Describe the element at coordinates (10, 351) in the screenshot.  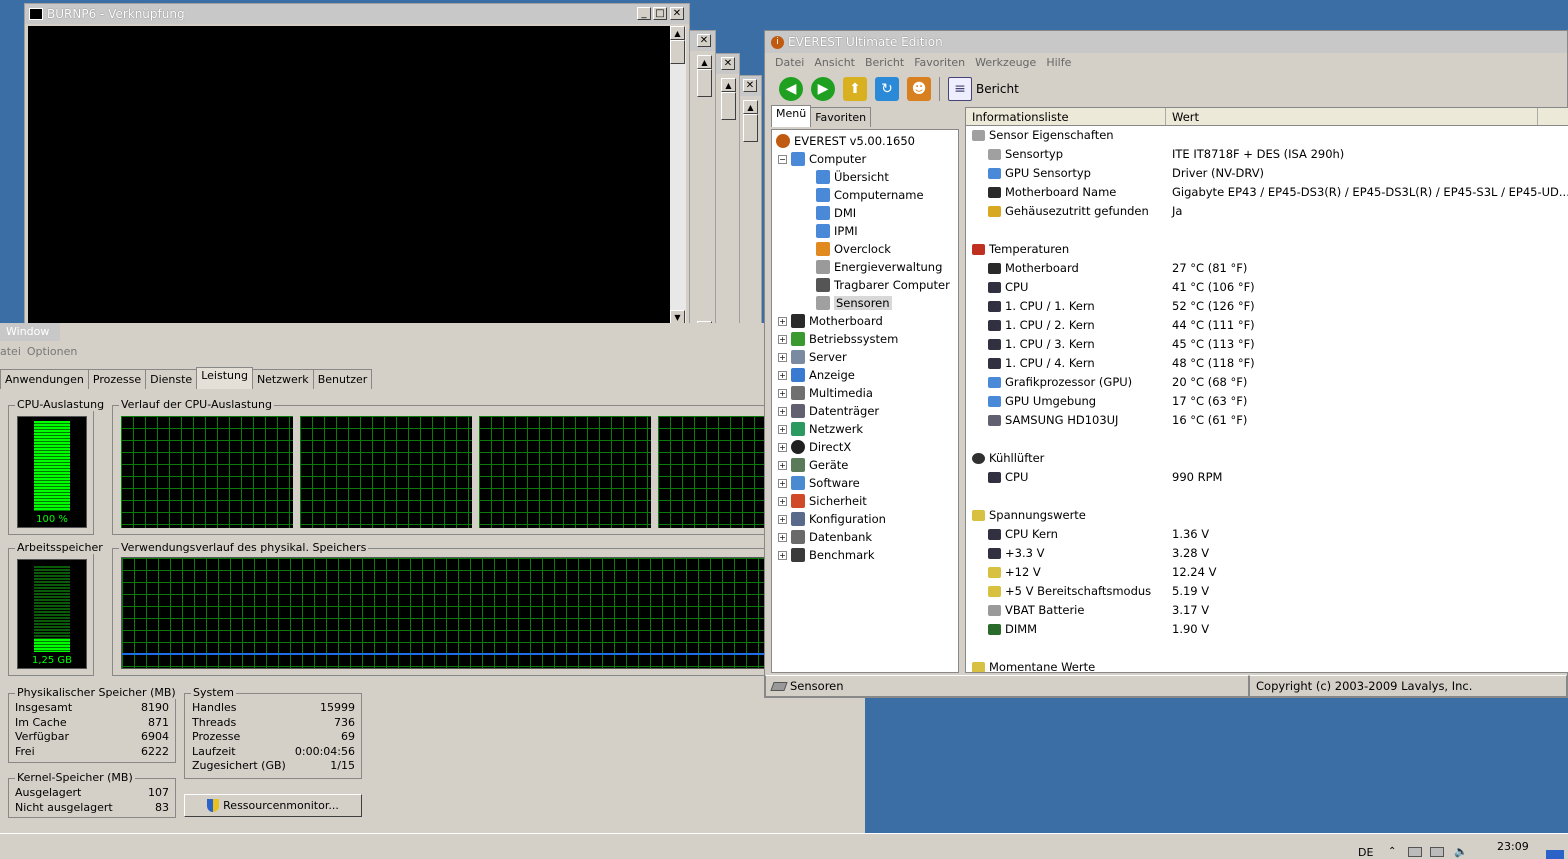
I see `menu-file: atei` at that location.